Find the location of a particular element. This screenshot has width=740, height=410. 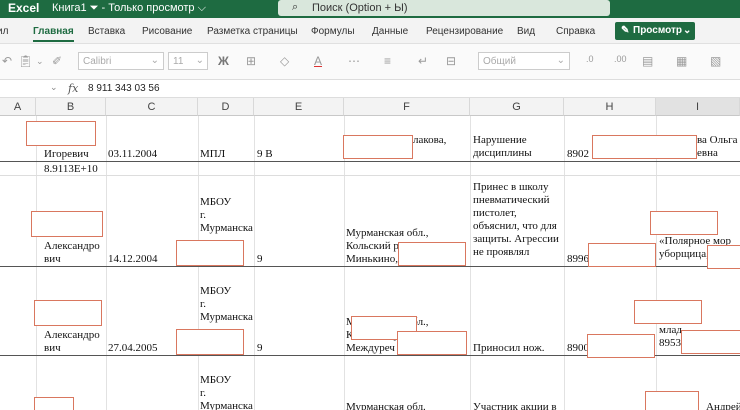

view-mode-button: ✎ Просмотр ⌄ is located at coordinates (655, 31).